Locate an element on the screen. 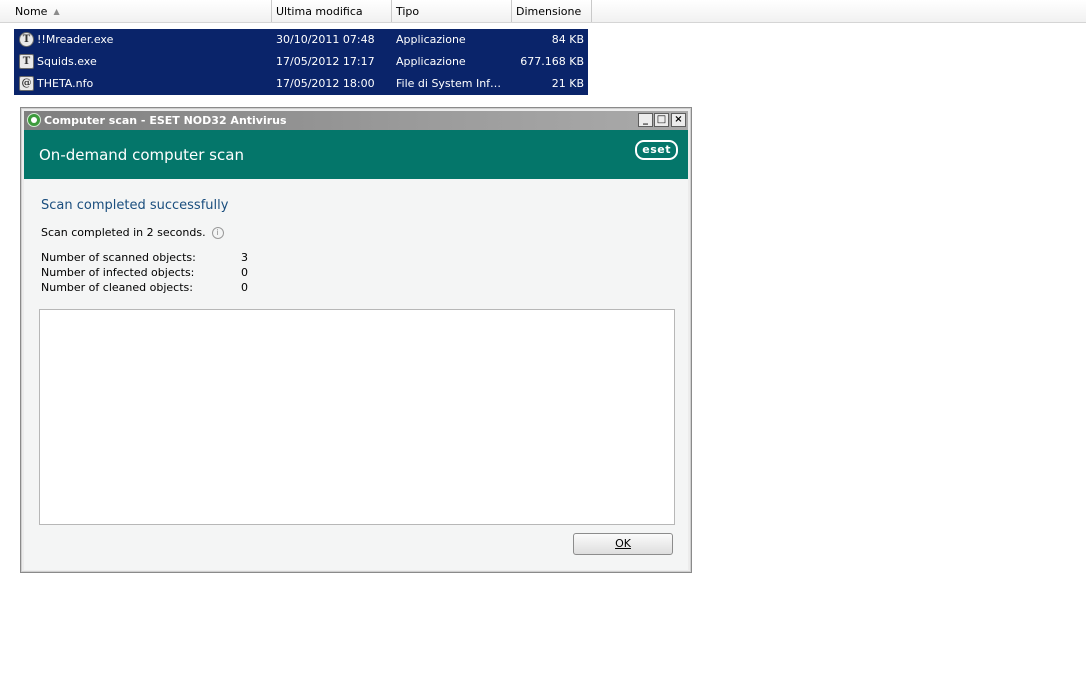  ok-button-label: OK is located at coordinates (623, 543).